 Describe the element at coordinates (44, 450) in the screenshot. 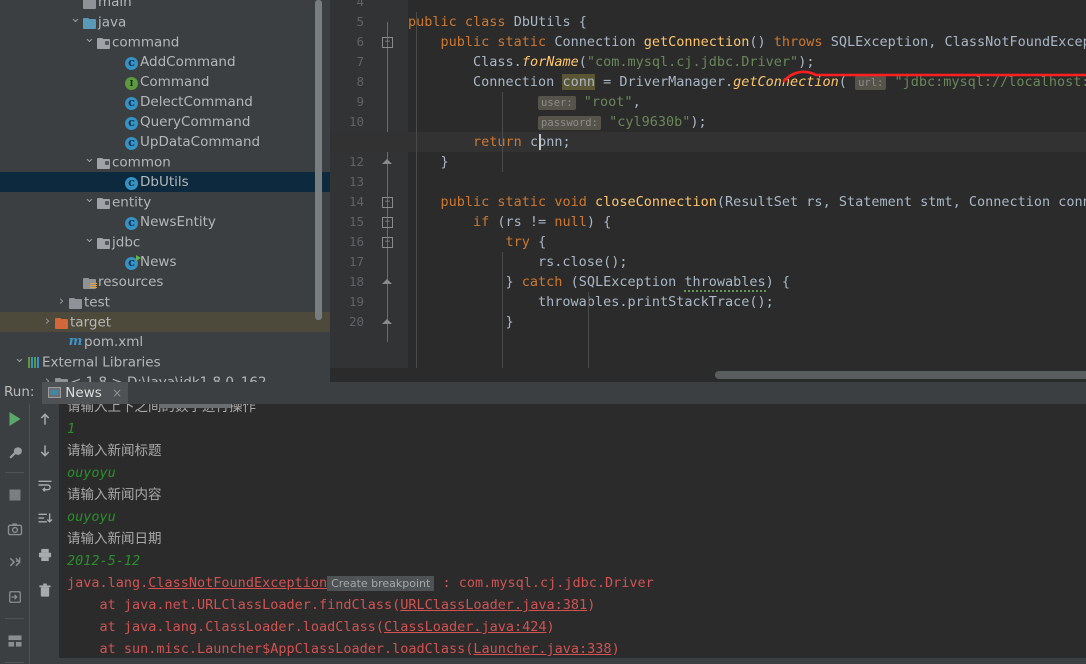

I see `down-the-stack-button` at that location.